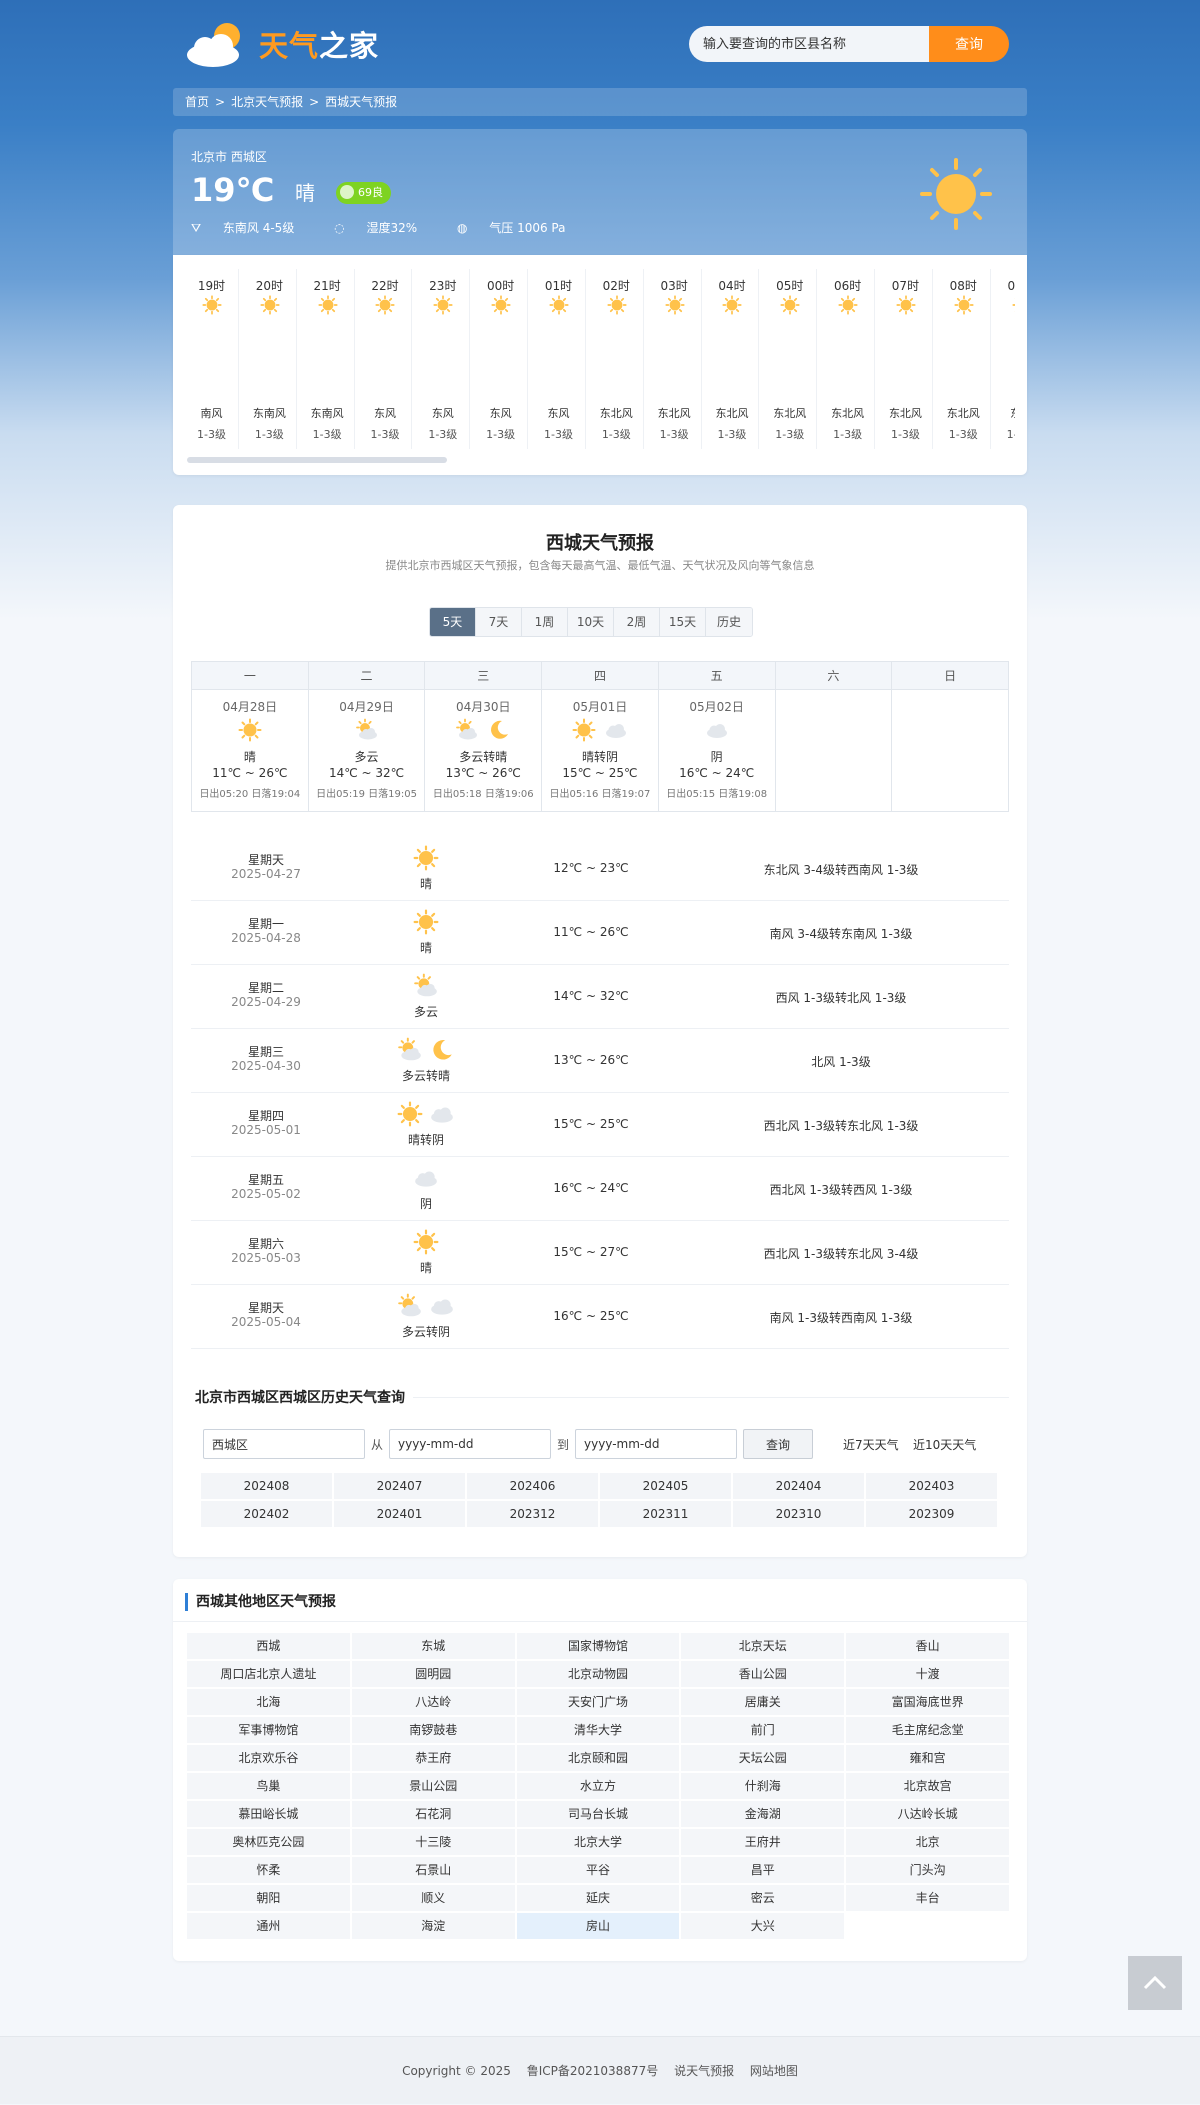 The height and width of the screenshot is (2105, 1200). Describe the element at coordinates (598, 1926) in the screenshot. I see `area-link: 房山` at that location.